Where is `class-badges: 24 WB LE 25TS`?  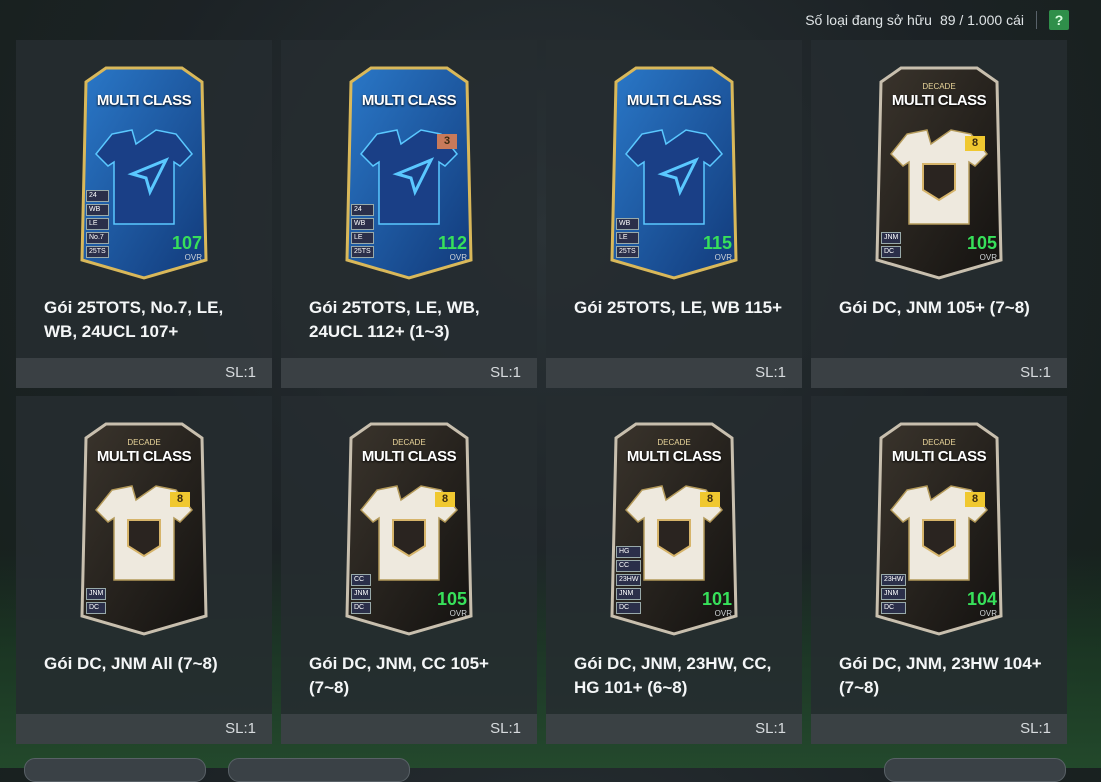 class-badges: 24 WB LE 25TS is located at coordinates (362, 231).